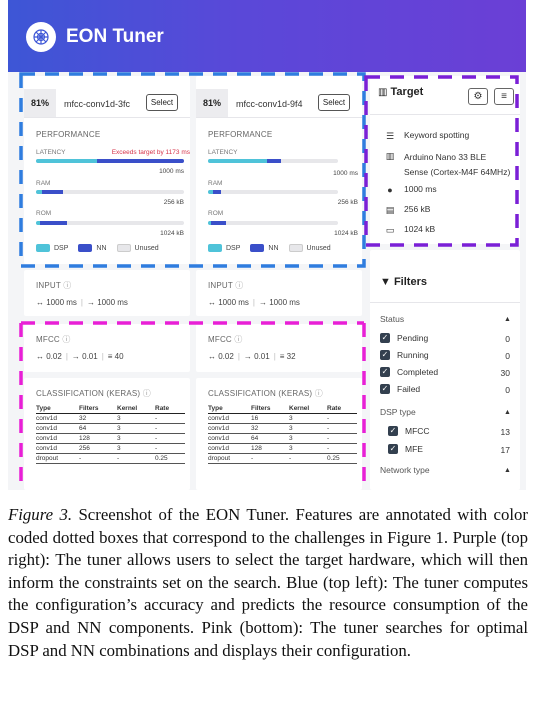  I want to click on caption-label: Figure 3., so click(40, 514).